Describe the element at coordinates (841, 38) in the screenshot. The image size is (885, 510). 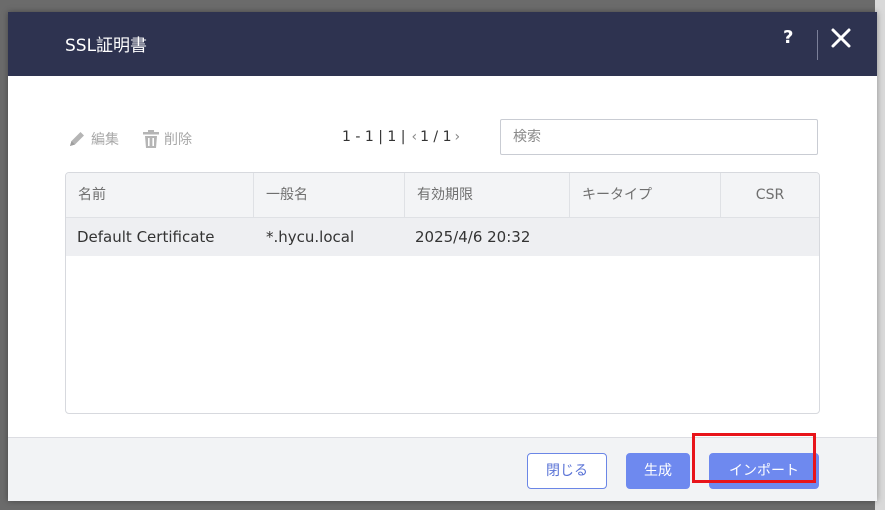
I see `close-icon` at that location.